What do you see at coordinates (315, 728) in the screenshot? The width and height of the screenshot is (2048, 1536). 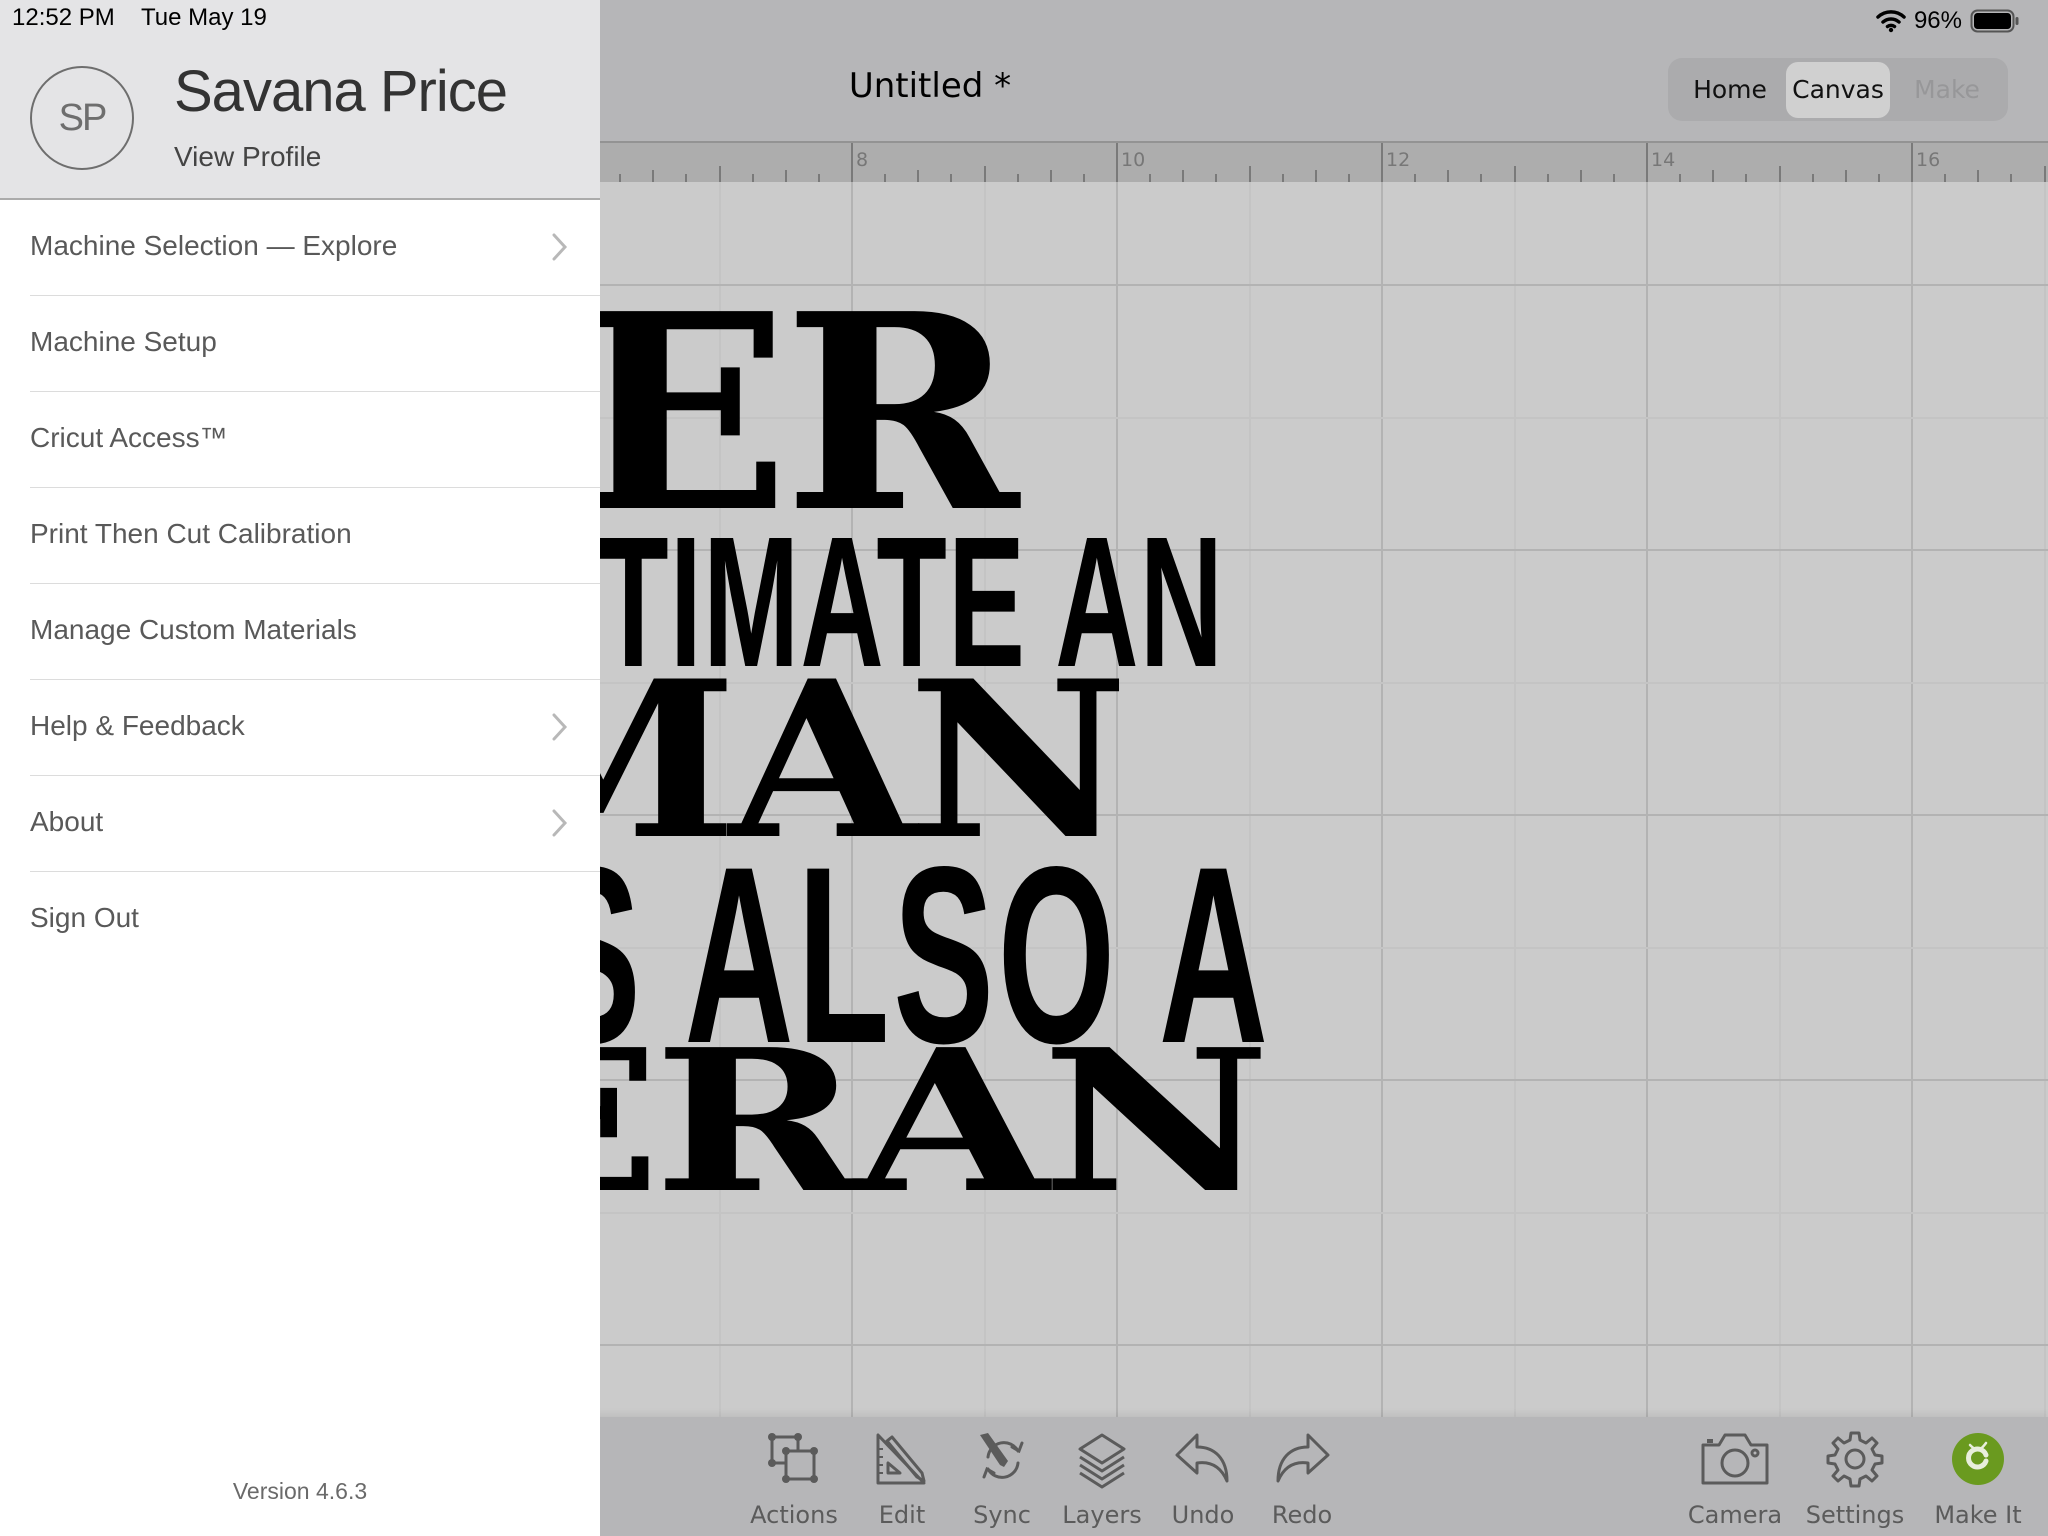 I see `menu-item-help-feedback: Help & Feedback` at bounding box center [315, 728].